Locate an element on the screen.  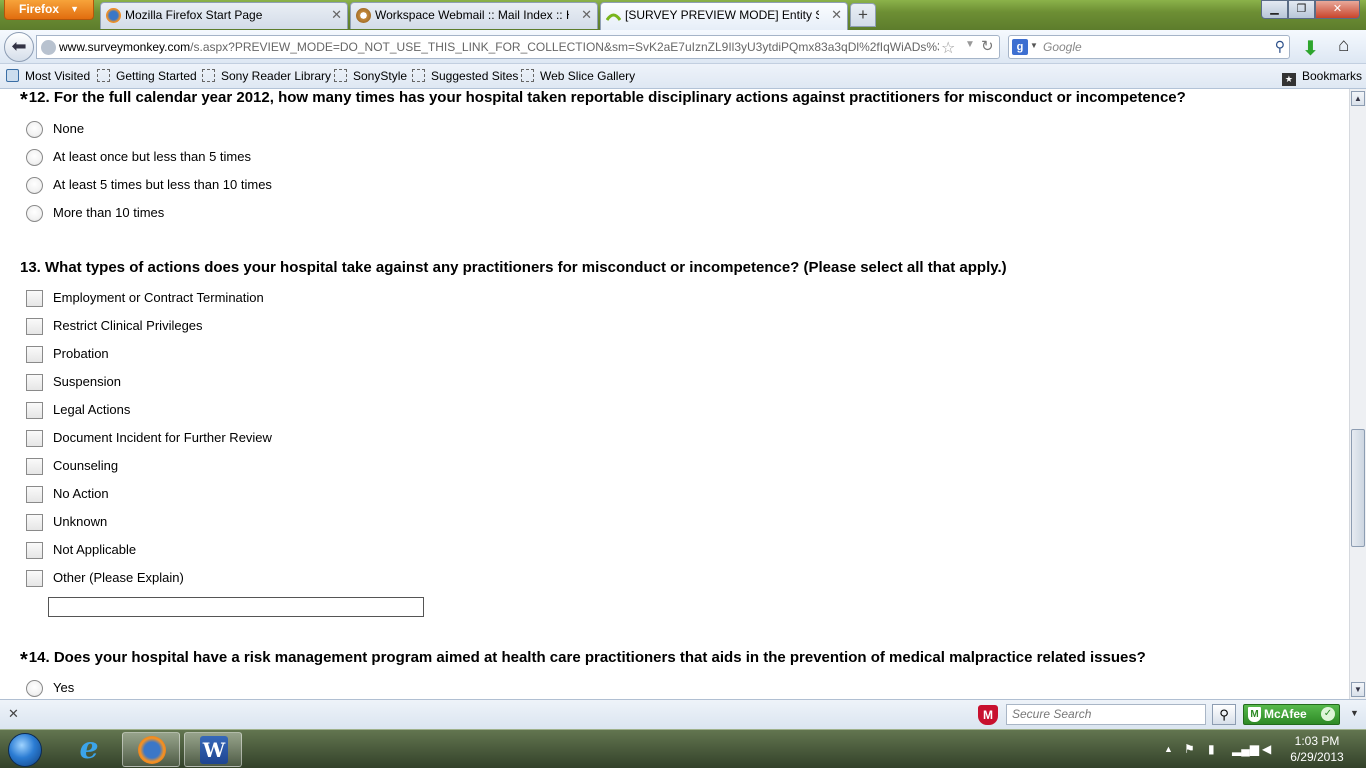
mcafee-shield-icon: M is located at coordinates (988, 715).